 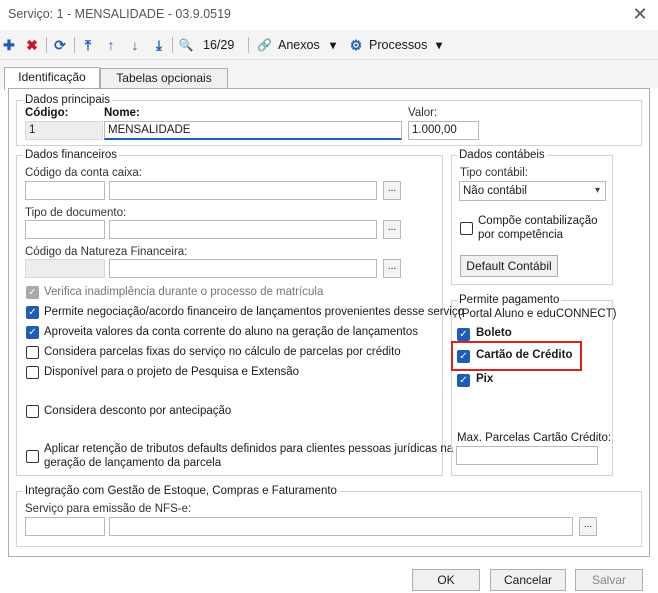 What do you see at coordinates (219, 45) in the screenshot?
I see `record-counter: 16/29` at bounding box center [219, 45].